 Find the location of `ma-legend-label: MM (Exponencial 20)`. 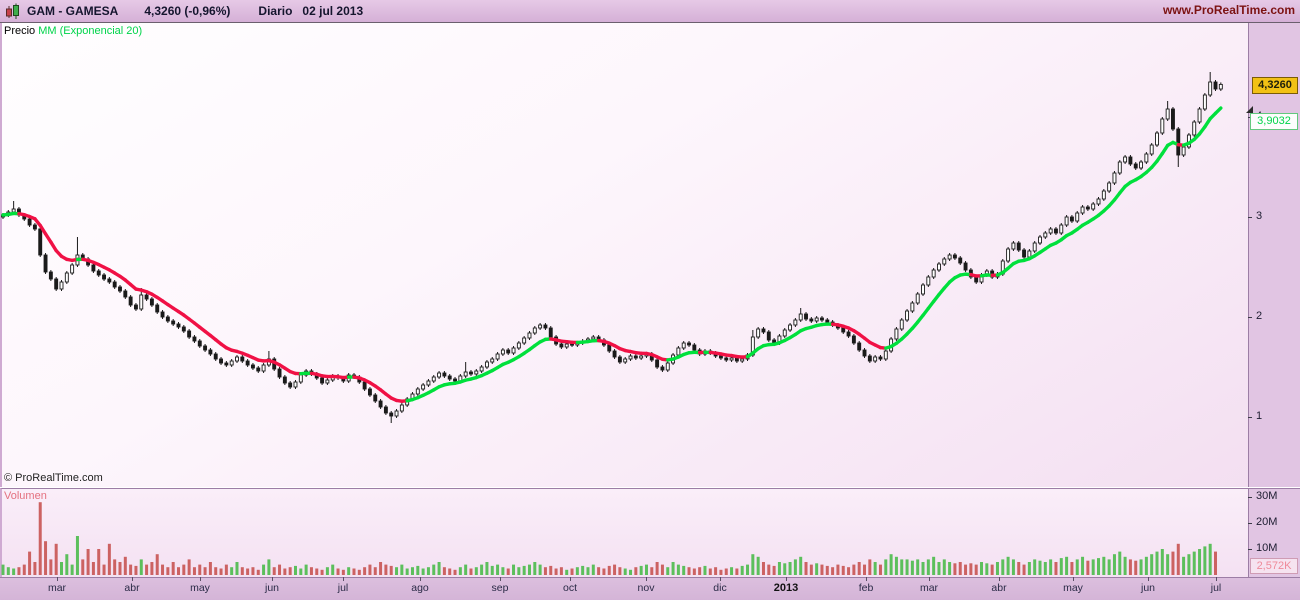

ma-legend-label: MM (Exponencial 20) is located at coordinates (90, 31).